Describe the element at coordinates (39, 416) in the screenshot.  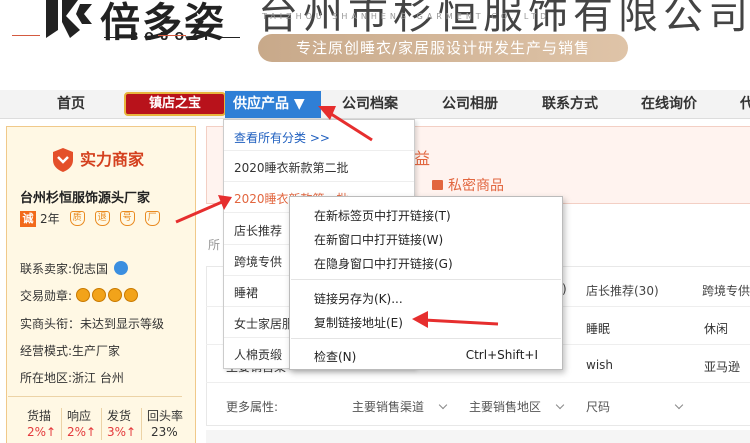
I see `stat-label: 货描` at that location.